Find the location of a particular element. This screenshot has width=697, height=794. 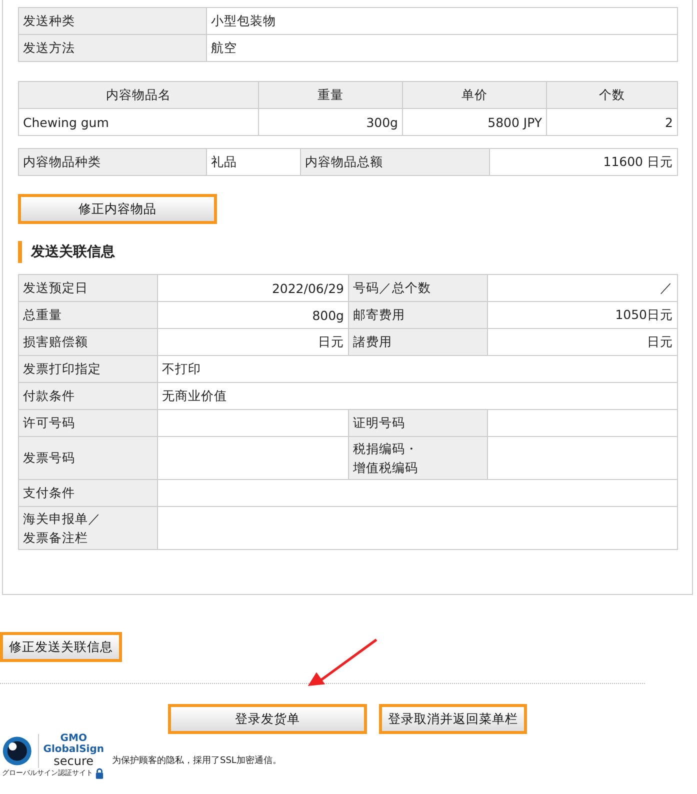

table-cell: 内容物品种类 is located at coordinates (112, 162).